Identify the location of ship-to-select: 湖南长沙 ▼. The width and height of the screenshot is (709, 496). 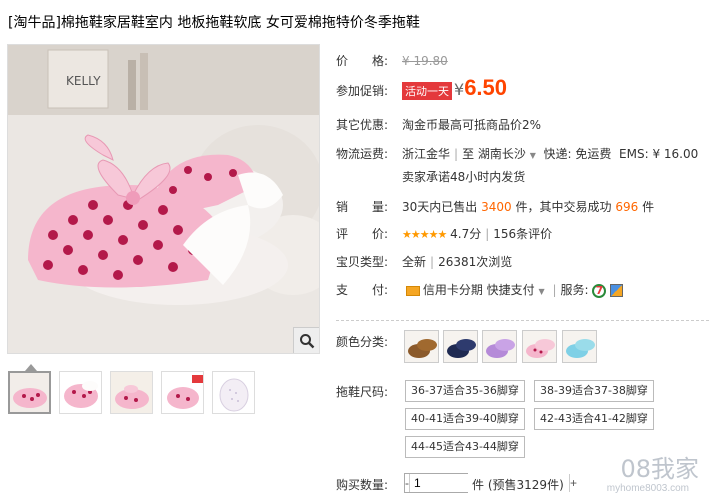
(507, 154).